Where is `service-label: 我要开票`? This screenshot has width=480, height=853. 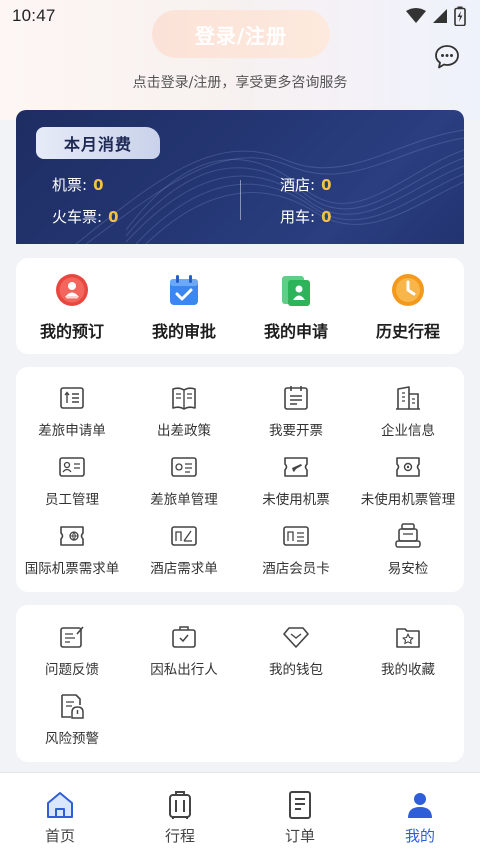 service-label: 我要开票 is located at coordinates (296, 431).